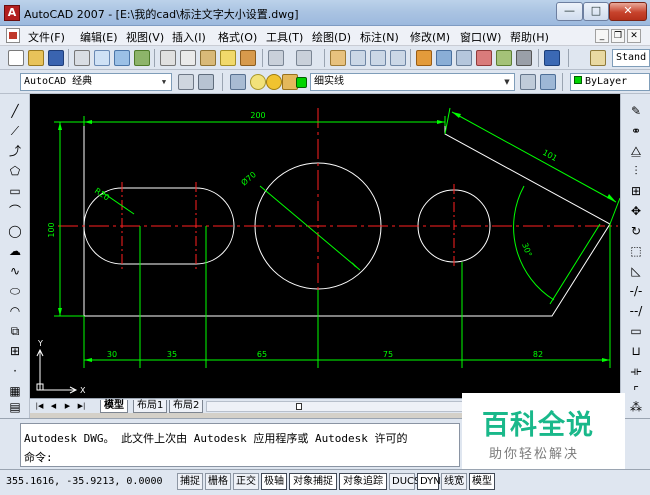  What do you see at coordinates (15, 271) in the screenshot?
I see `spline-icon: ∿` at bounding box center [15, 271].